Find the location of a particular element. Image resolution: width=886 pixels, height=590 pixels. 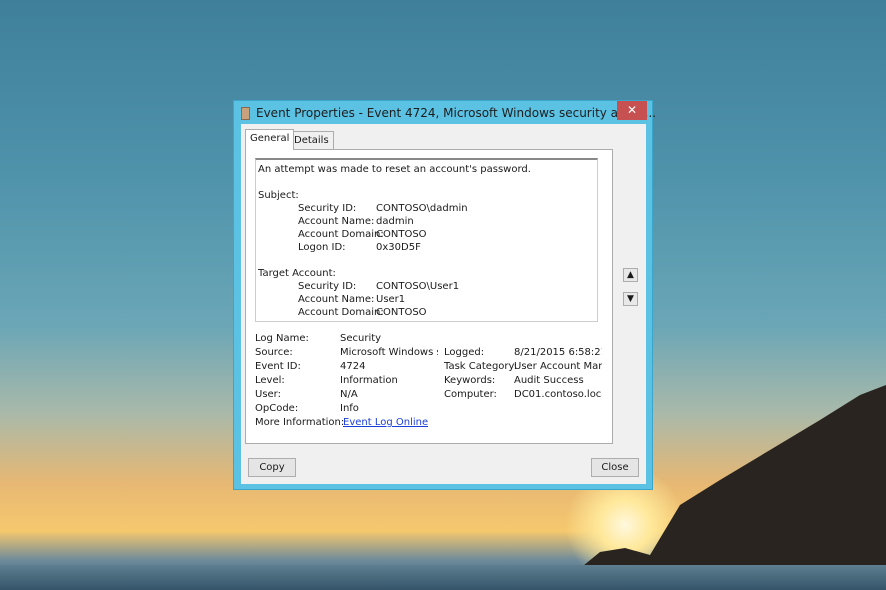

sea is located at coordinates (443, 577).